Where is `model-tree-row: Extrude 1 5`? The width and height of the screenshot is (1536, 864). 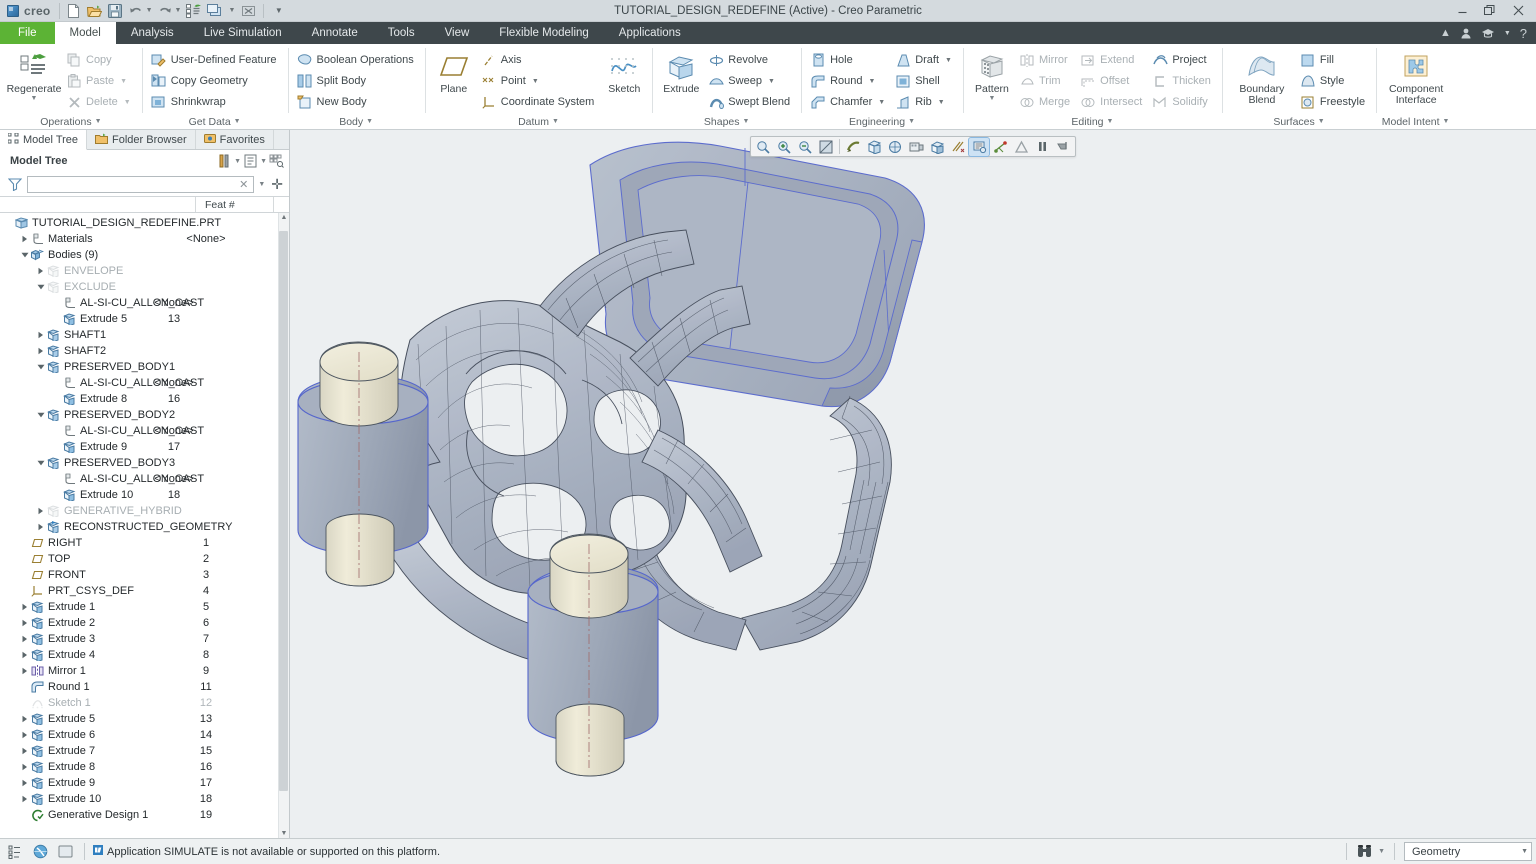 model-tree-row: Extrude 1 5 is located at coordinates (139, 607).